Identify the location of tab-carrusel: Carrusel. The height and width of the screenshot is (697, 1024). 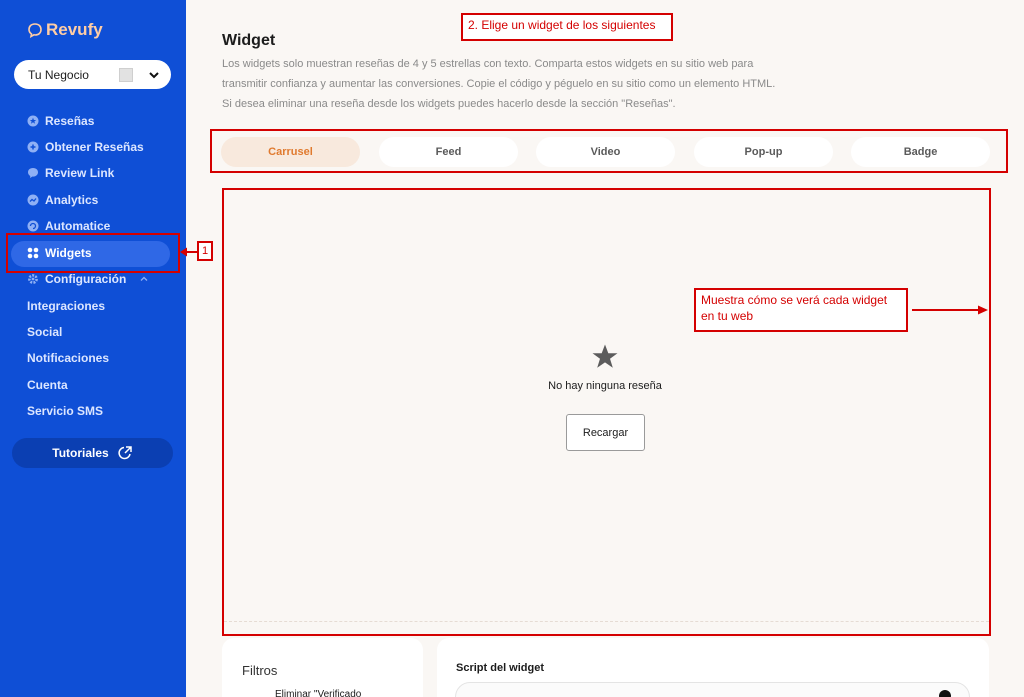
(290, 152).